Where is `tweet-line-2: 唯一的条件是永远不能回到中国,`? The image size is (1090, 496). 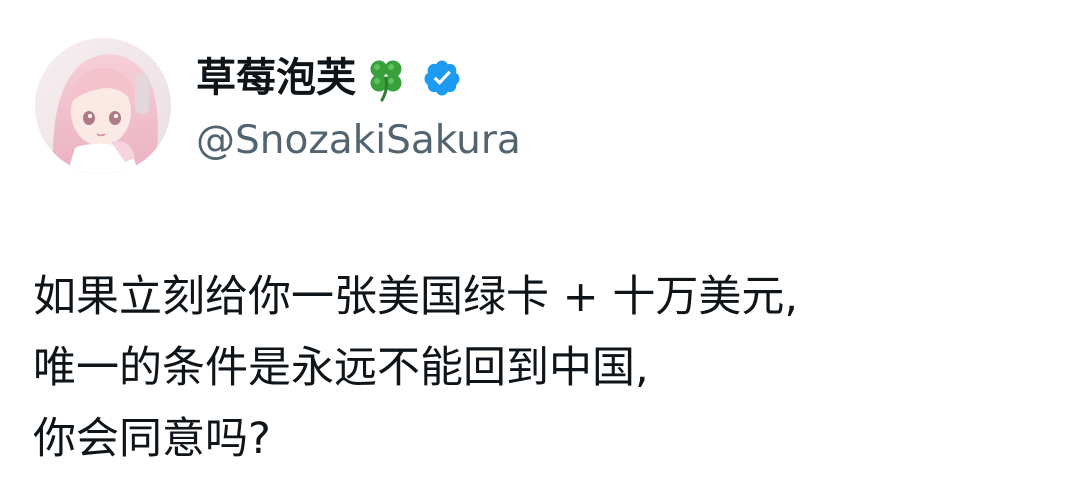 tweet-line-2: 唯一的条件是永远不能回到中国, is located at coordinates (341, 368).